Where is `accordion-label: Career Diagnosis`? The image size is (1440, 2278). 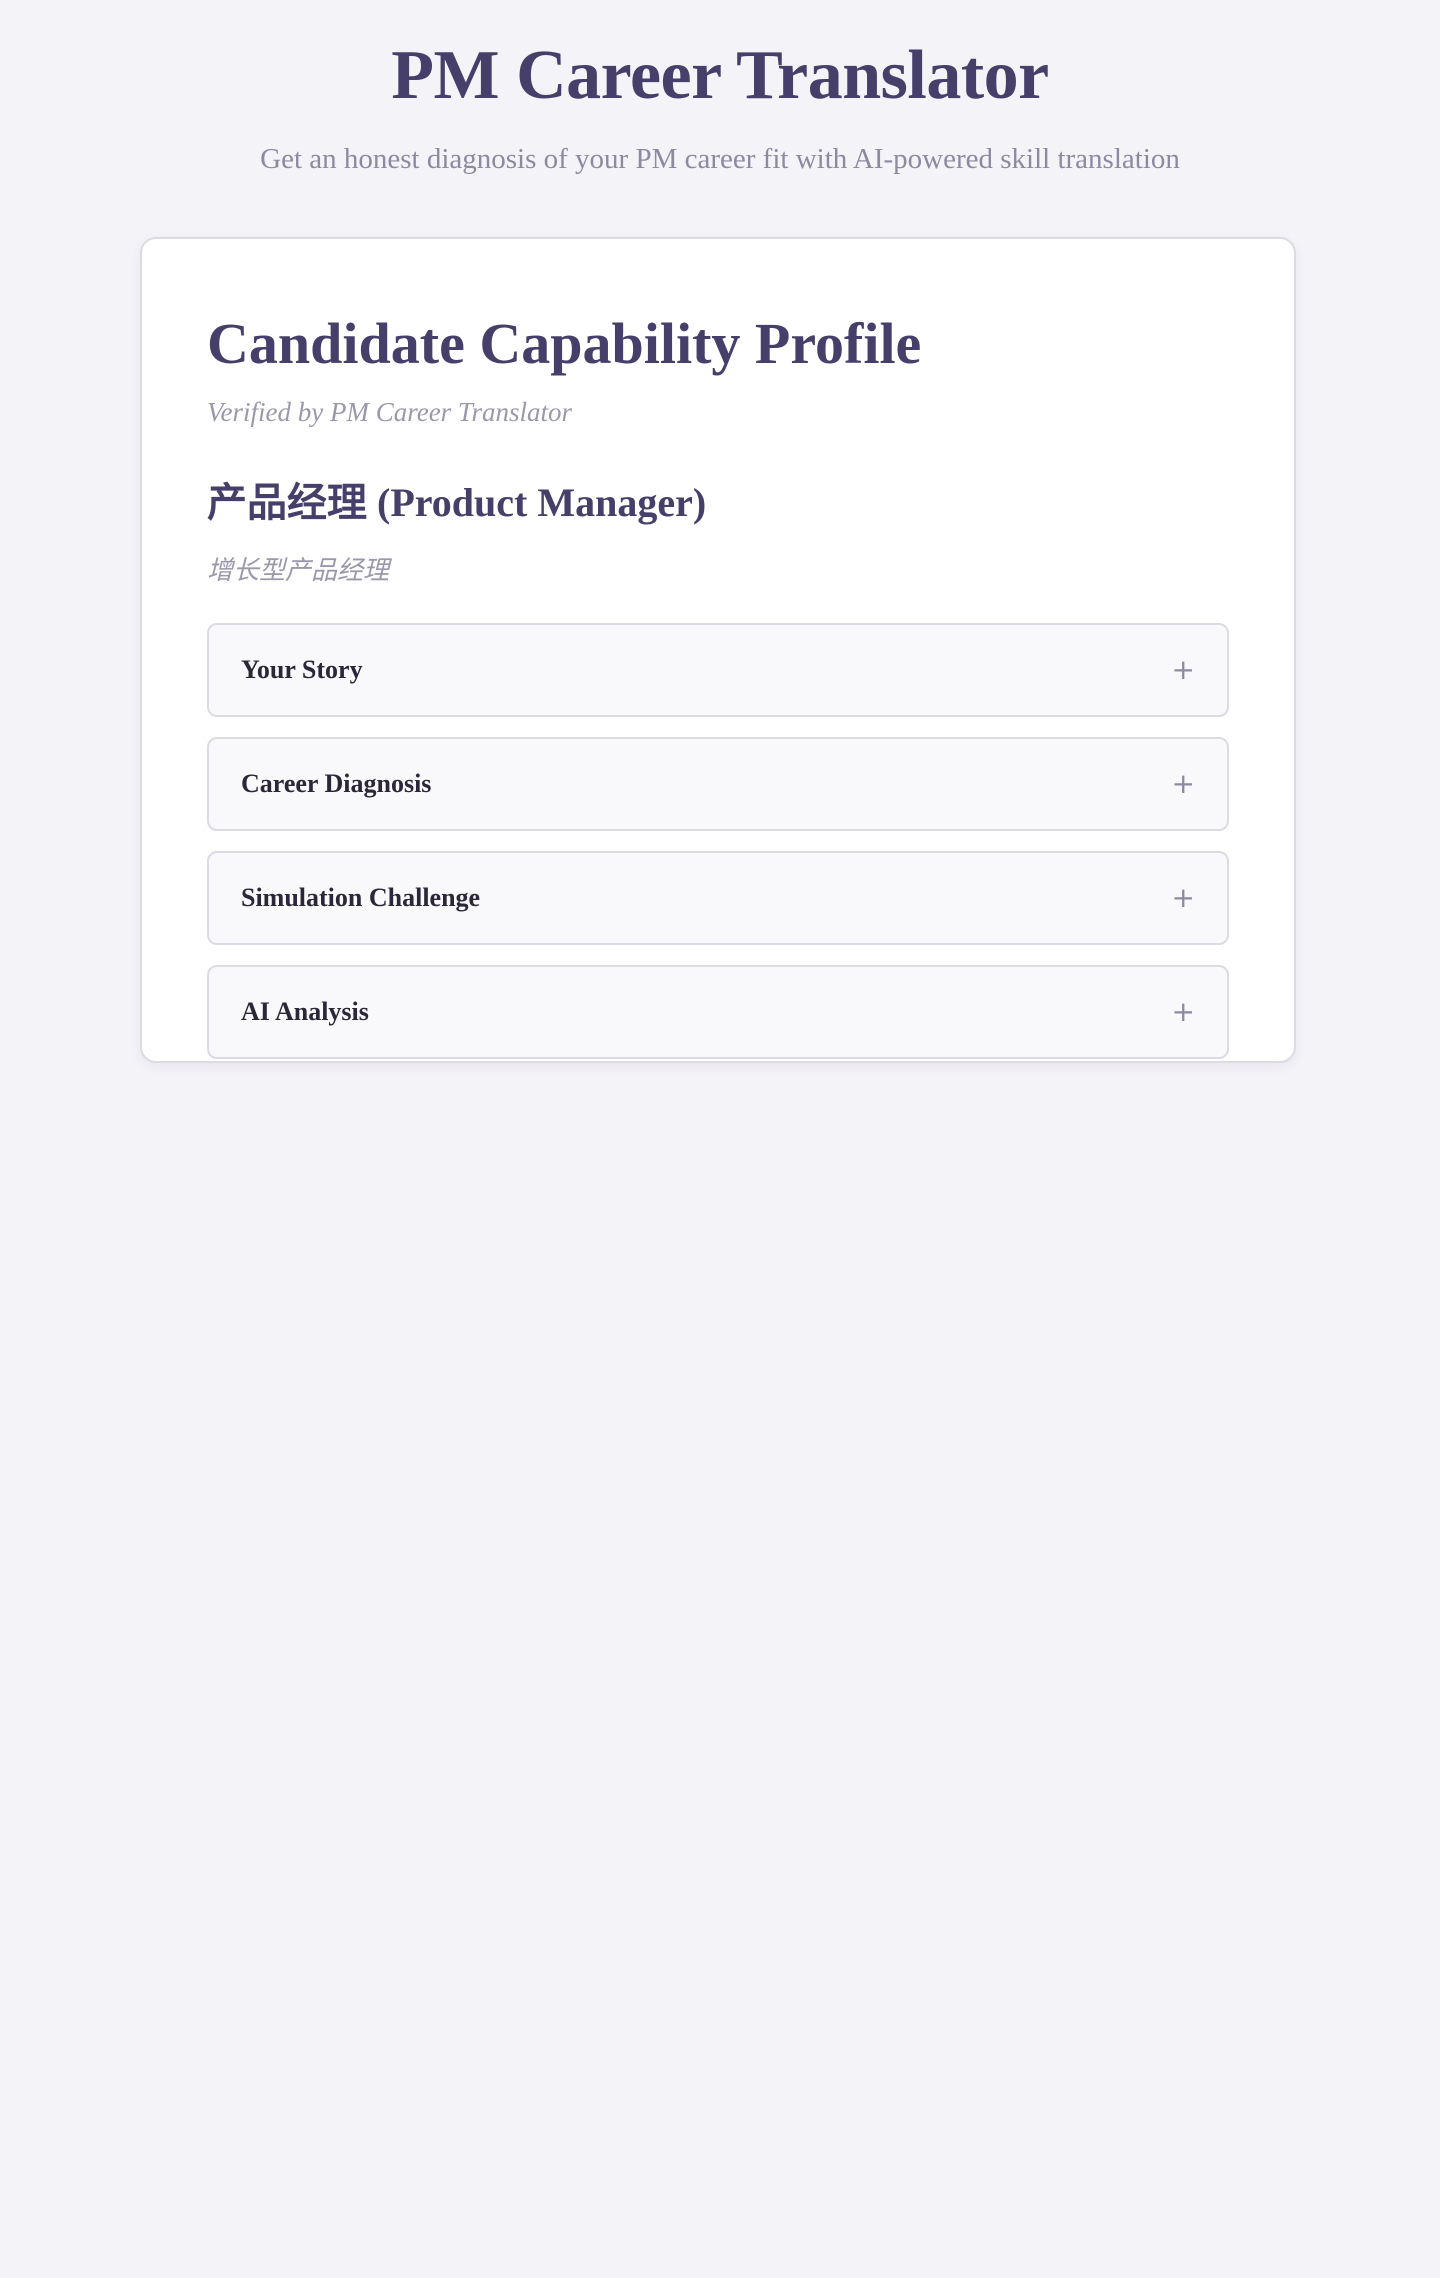
accordion-label: Career Diagnosis is located at coordinates (336, 783).